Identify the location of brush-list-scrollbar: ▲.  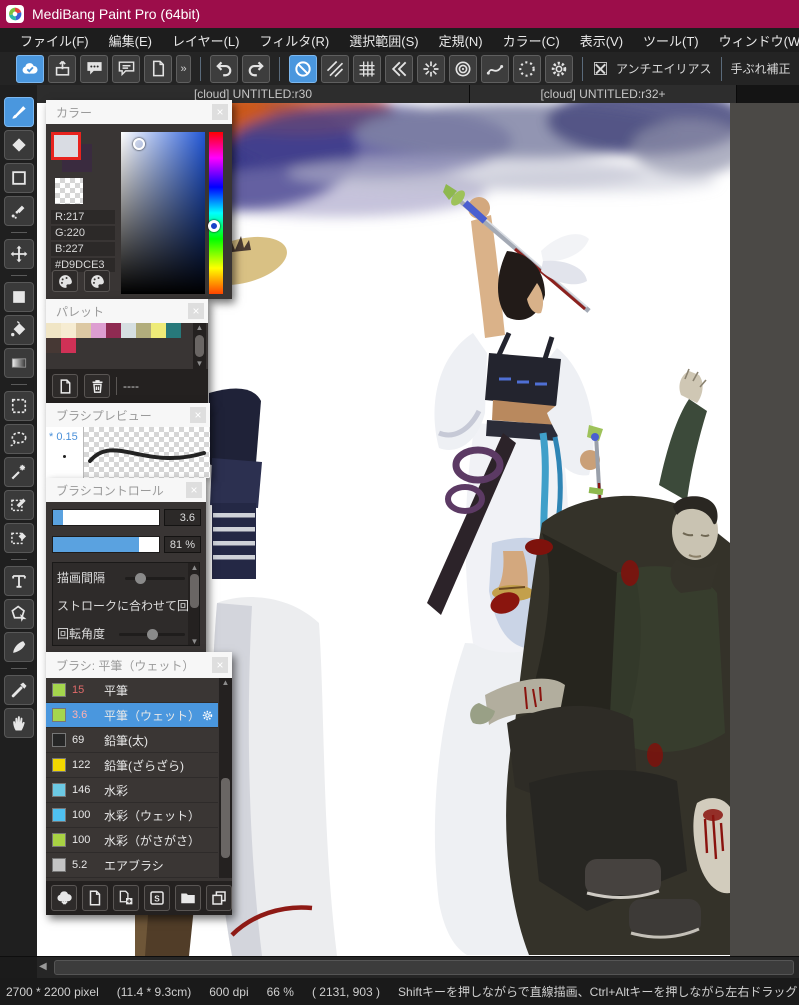
(225, 778).